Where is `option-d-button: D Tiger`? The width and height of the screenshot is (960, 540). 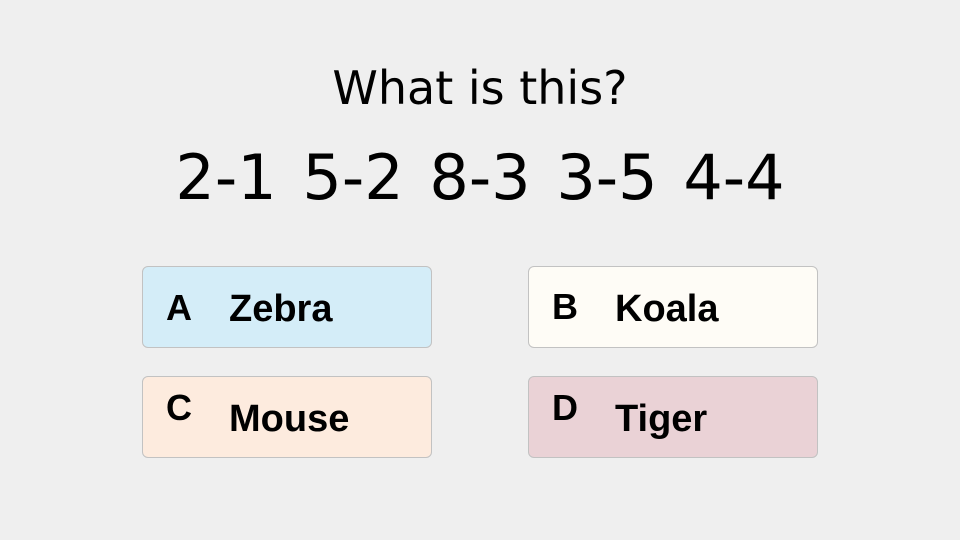 option-d-button: D Tiger is located at coordinates (673, 417).